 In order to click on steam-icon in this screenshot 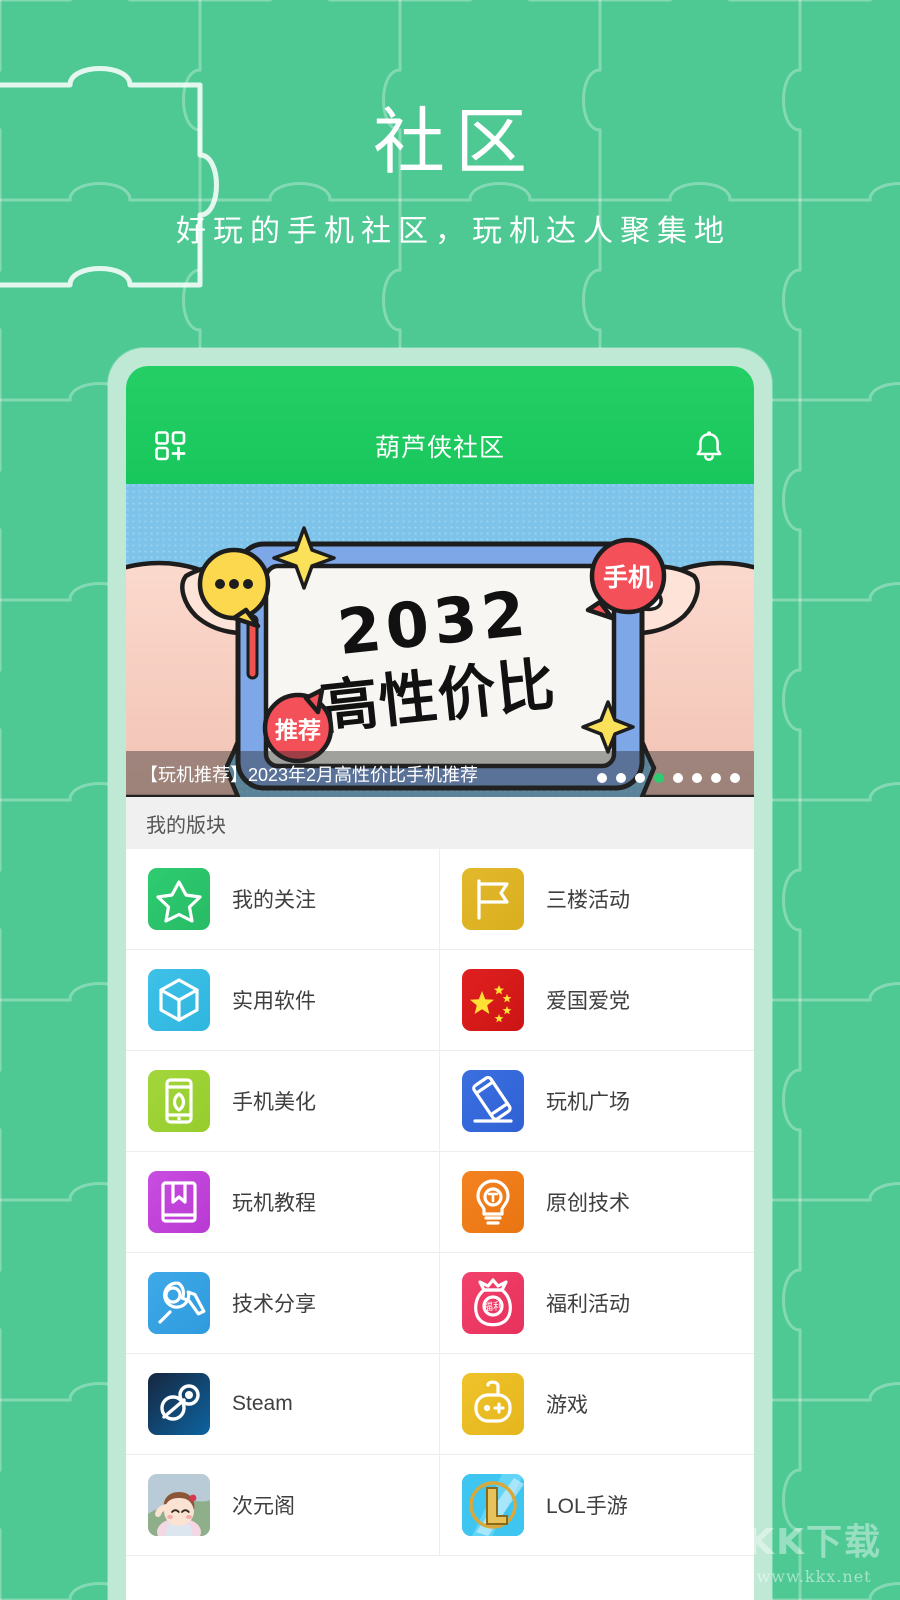, I will do `click(179, 1404)`.